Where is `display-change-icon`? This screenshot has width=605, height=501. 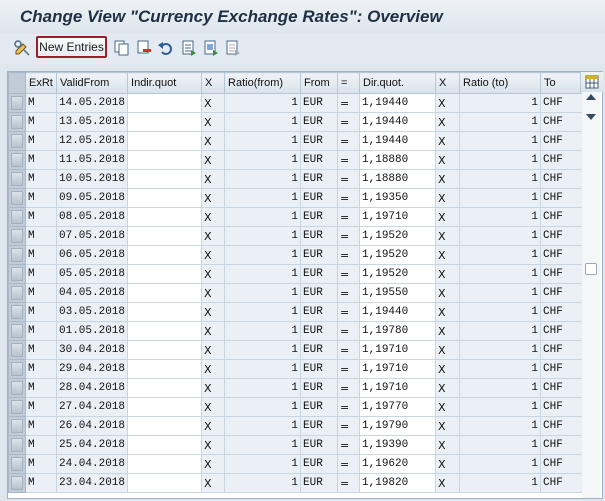
display-change-icon is located at coordinates (22, 48).